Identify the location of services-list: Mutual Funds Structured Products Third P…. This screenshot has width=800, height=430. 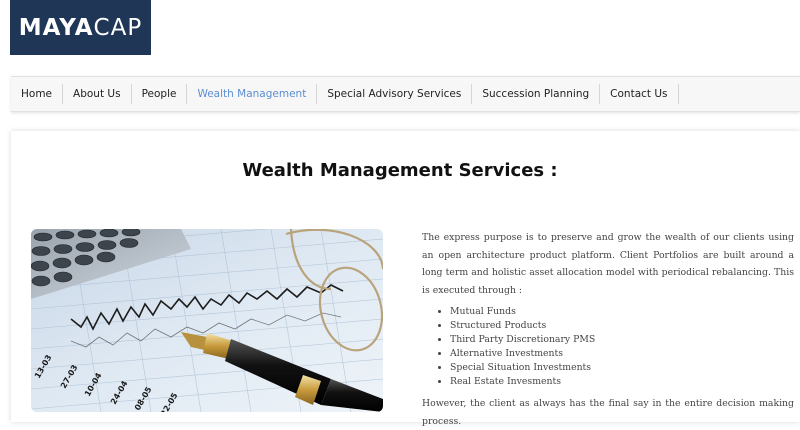
(608, 347).